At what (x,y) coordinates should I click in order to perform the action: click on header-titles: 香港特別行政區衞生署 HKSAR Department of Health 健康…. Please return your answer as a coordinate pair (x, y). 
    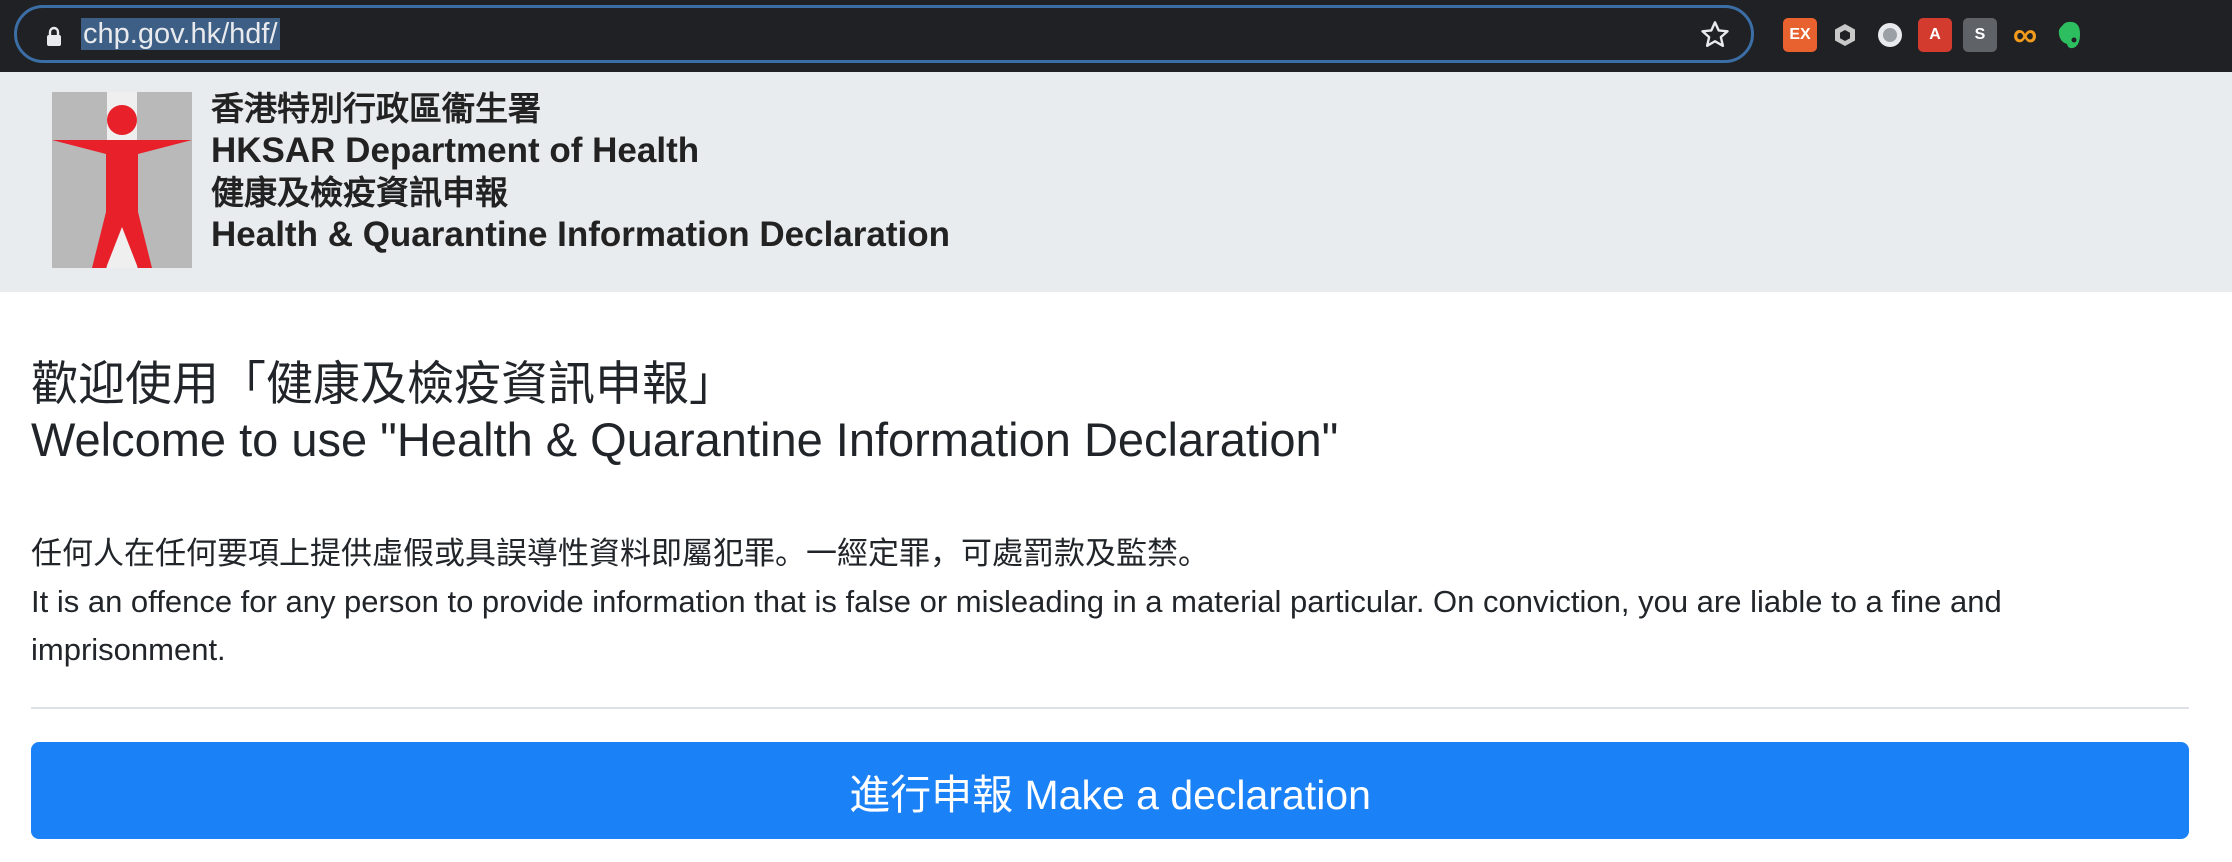
    Looking at the image, I should click on (580, 172).